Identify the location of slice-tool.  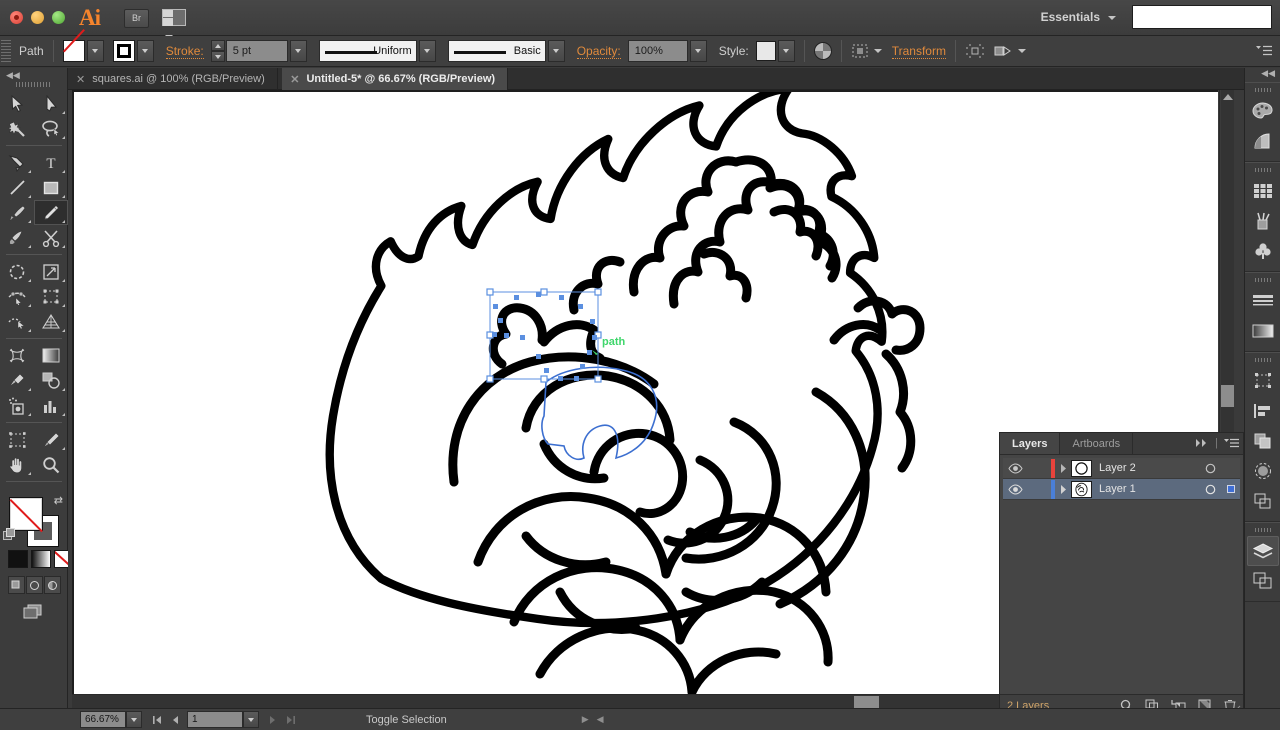
(51, 439).